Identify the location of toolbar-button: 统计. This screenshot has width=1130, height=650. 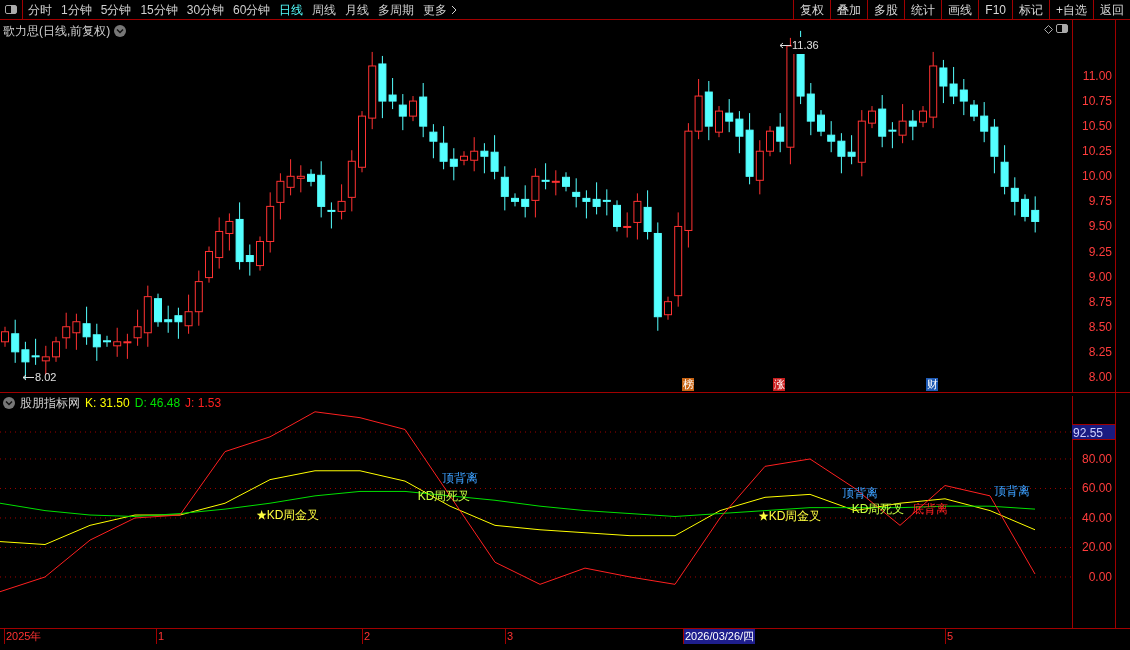
(923, 9).